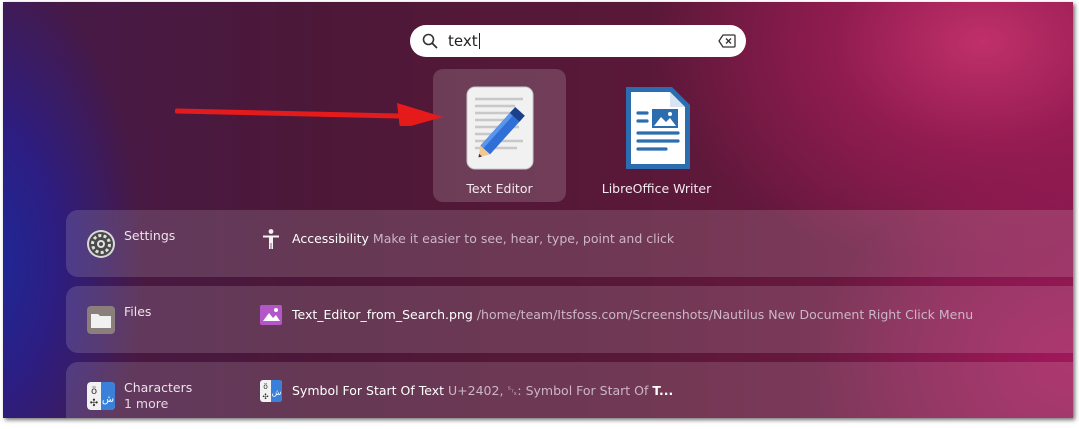  Describe the element at coordinates (578, 41) in the screenshot. I see `search-entry: text` at that location.